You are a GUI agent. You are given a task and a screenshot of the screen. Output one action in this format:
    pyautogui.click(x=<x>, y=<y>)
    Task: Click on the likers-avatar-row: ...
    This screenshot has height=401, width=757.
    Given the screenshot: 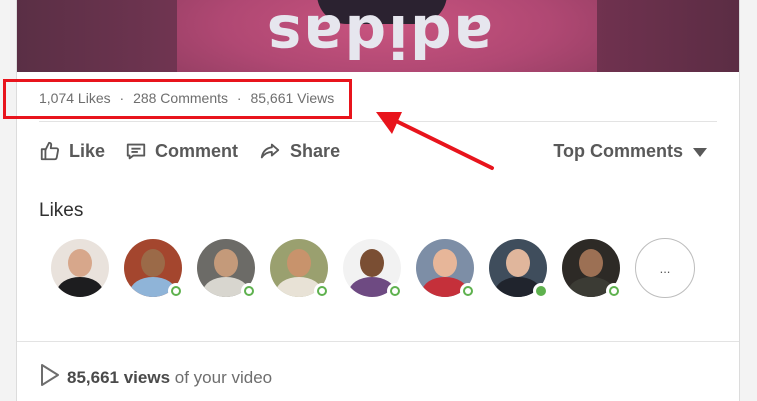 What is the action you would take?
    pyautogui.click(x=373, y=268)
    